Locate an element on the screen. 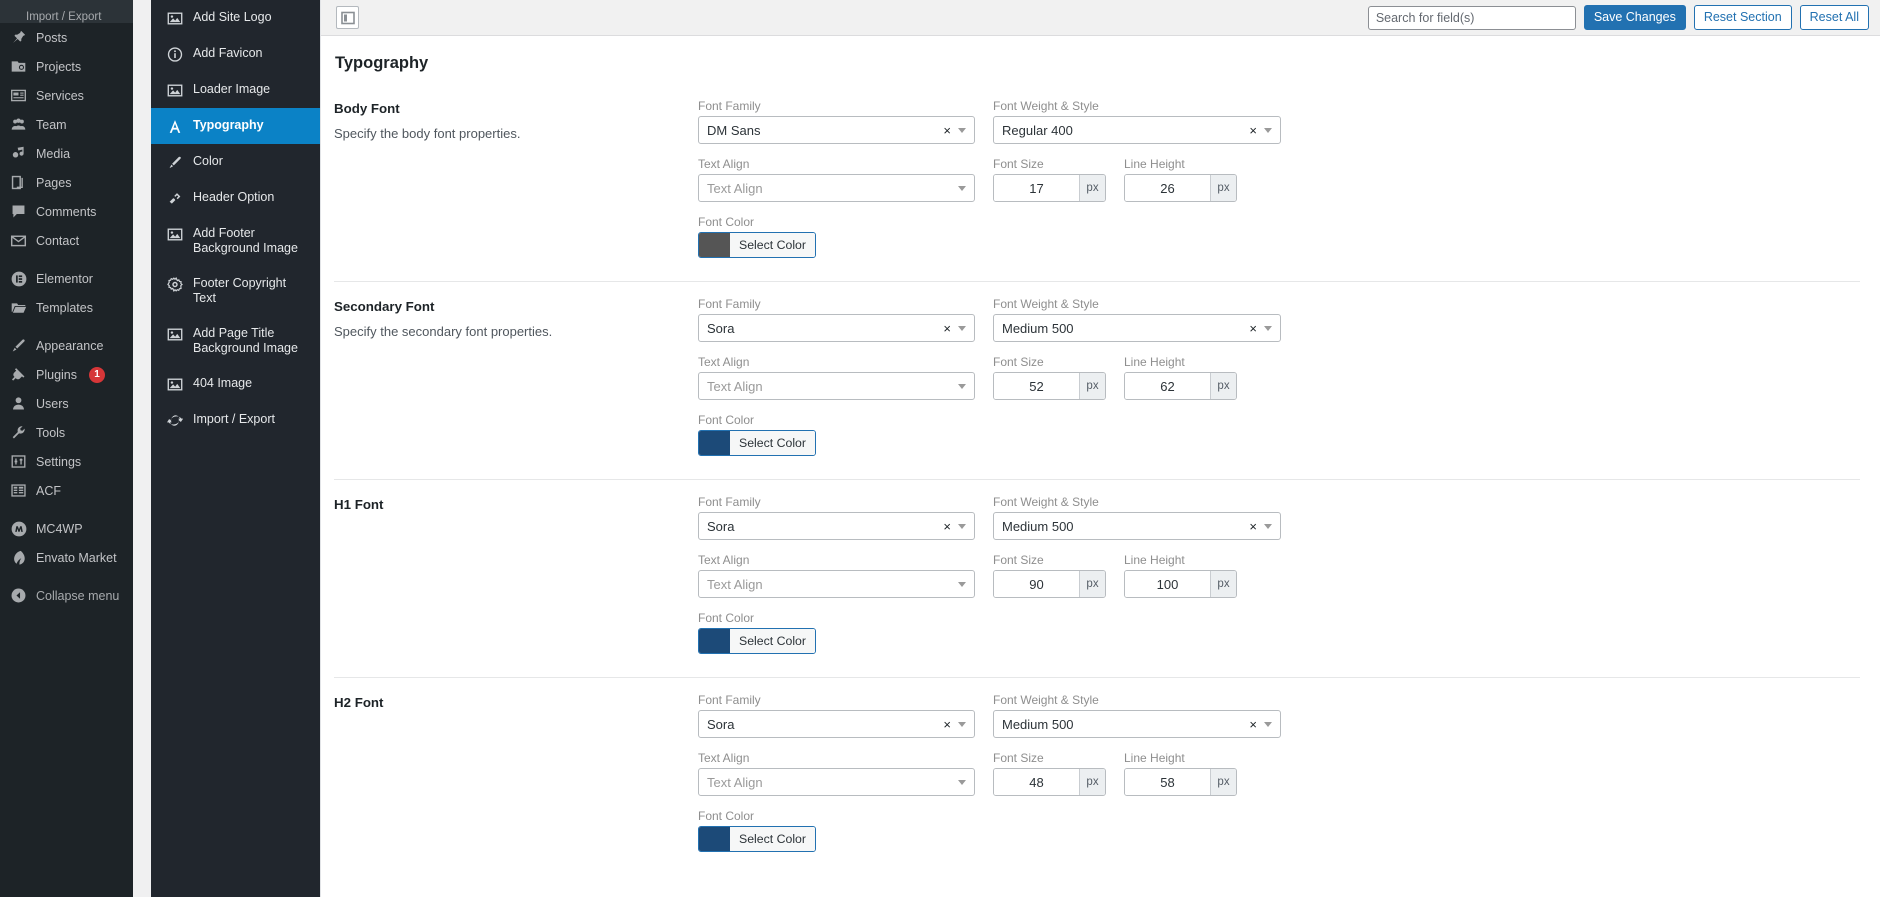 The image size is (1880, 897). options-menu-item-header-option: Header Option is located at coordinates (235, 198).